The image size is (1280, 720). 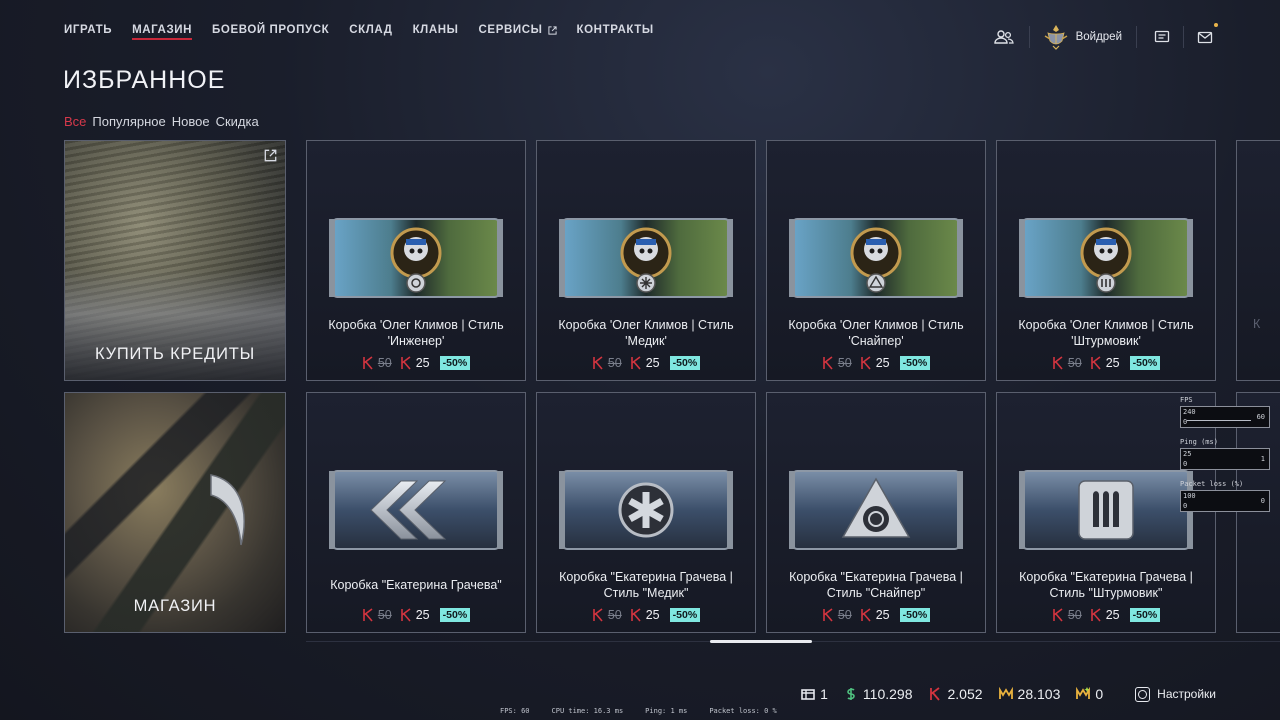 What do you see at coordinates (1185, 464) in the screenshot?
I see `ping-min: 0` at bounding box center [1185, 464].